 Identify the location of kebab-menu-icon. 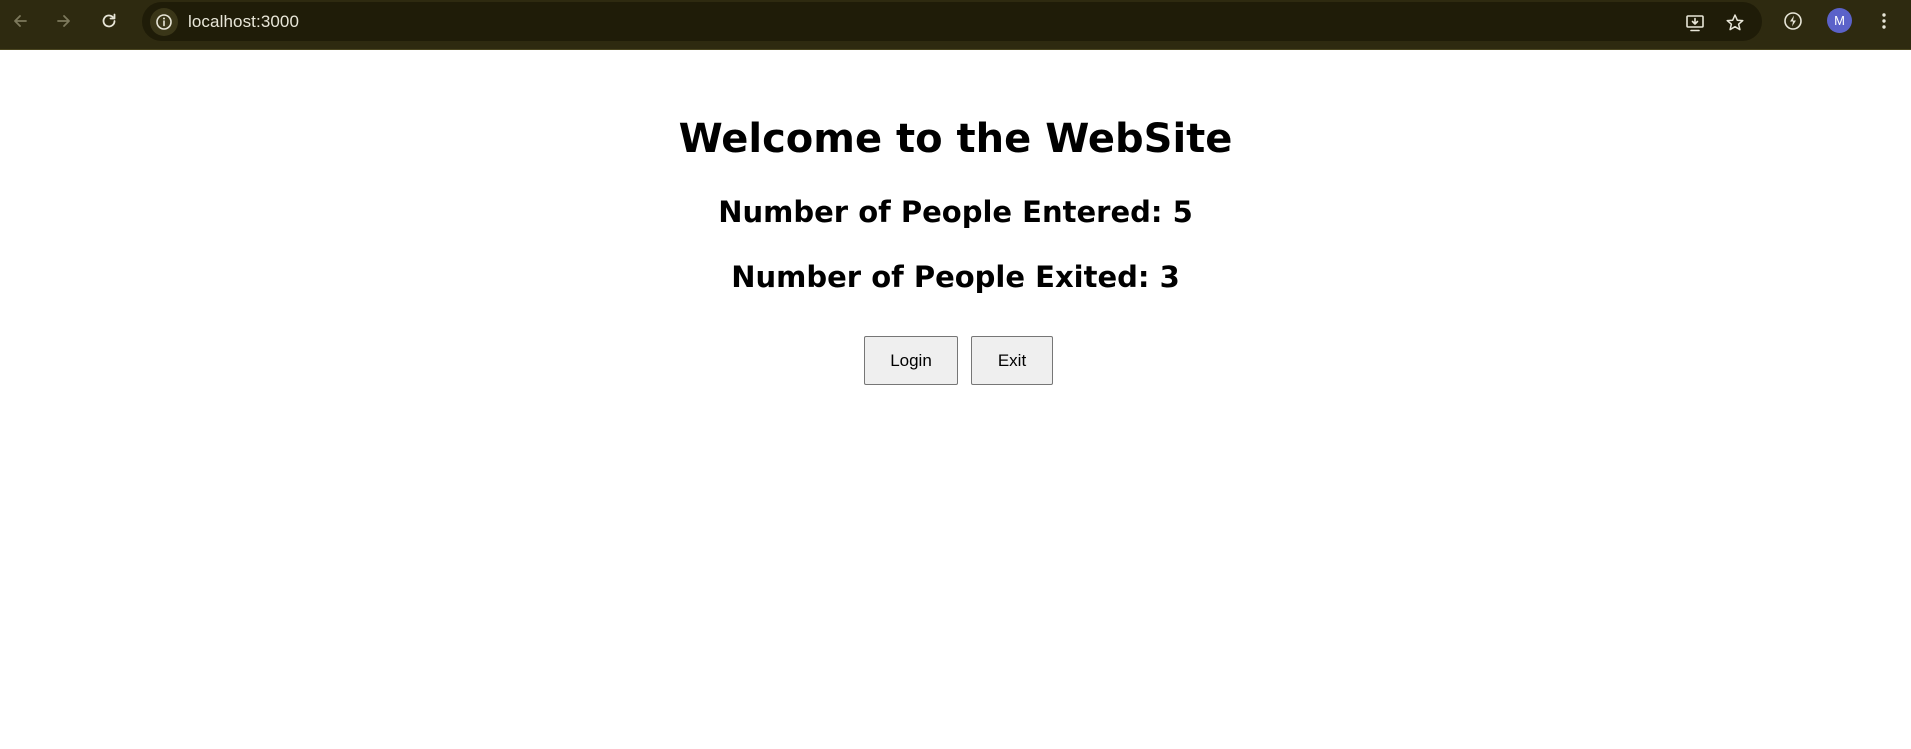
(1884, 21).